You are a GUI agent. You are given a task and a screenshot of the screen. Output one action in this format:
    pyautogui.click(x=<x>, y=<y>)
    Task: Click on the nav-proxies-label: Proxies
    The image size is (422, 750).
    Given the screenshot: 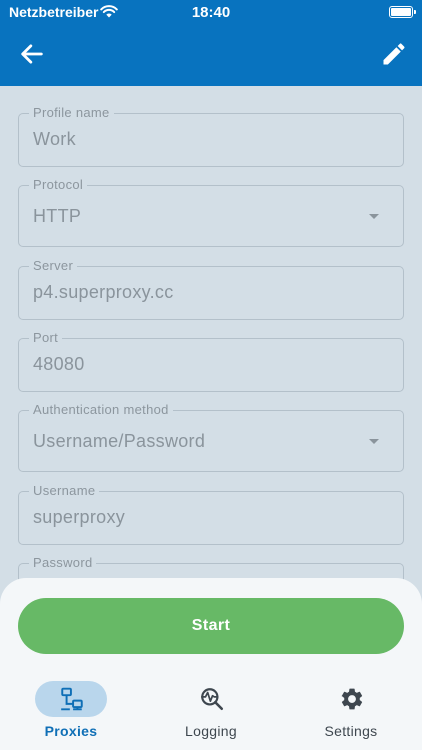 What is the action you would take?
    pyautogui.click(x=71, y=731)
    